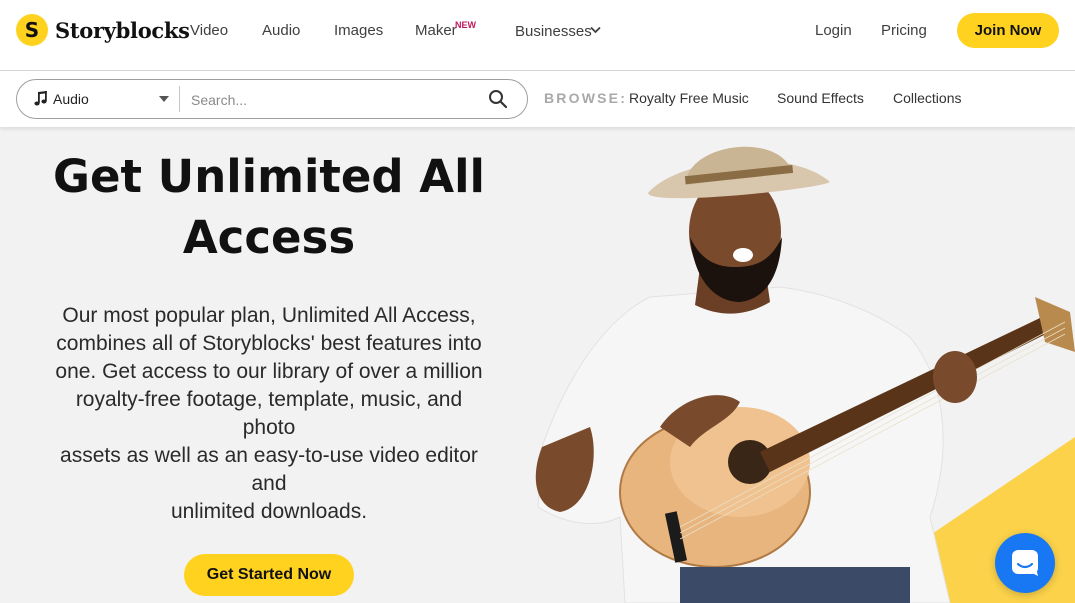  Describe the element at coordinates (465, 25) in the screenshot. I see `new-badge: NEW` at that location.